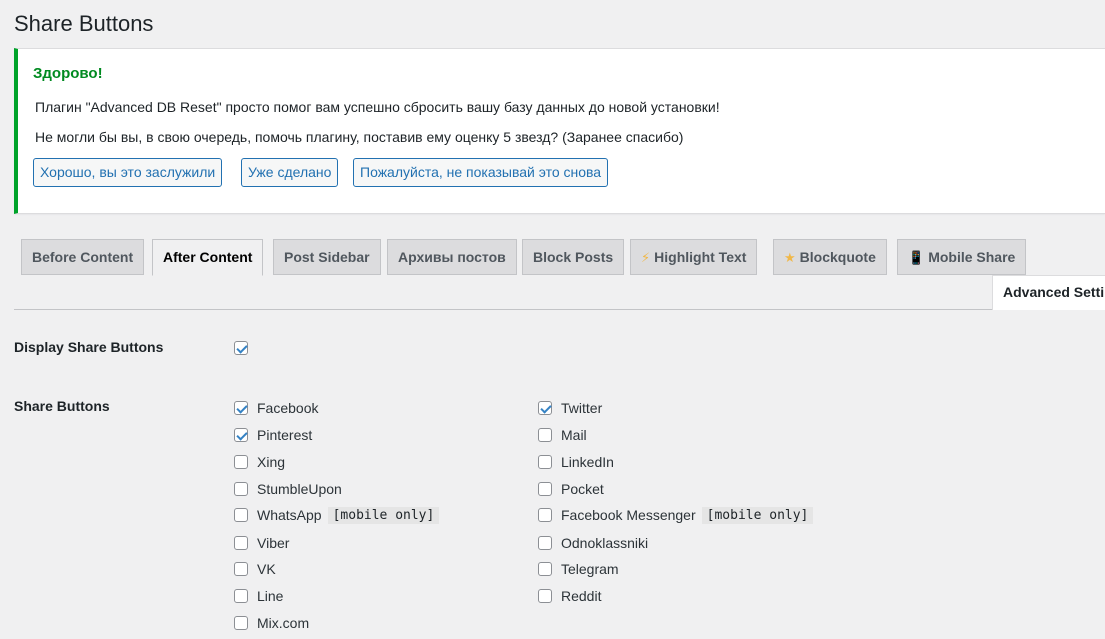 This screenshot has width=1105, height=639. I want to click on option-label: VK, so click(266, 569).